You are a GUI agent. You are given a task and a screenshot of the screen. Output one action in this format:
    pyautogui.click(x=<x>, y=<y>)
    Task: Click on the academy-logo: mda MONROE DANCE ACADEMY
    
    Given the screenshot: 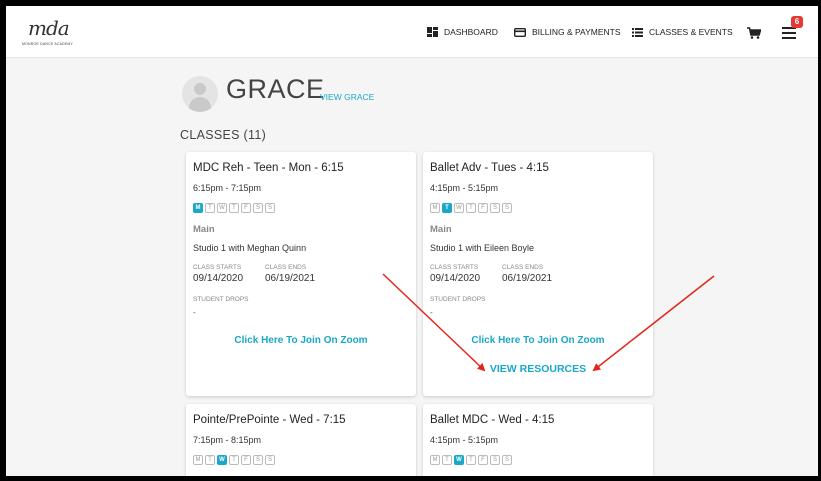 What is the action you would take?
    pyautogui.click(x=52, y=33)
    